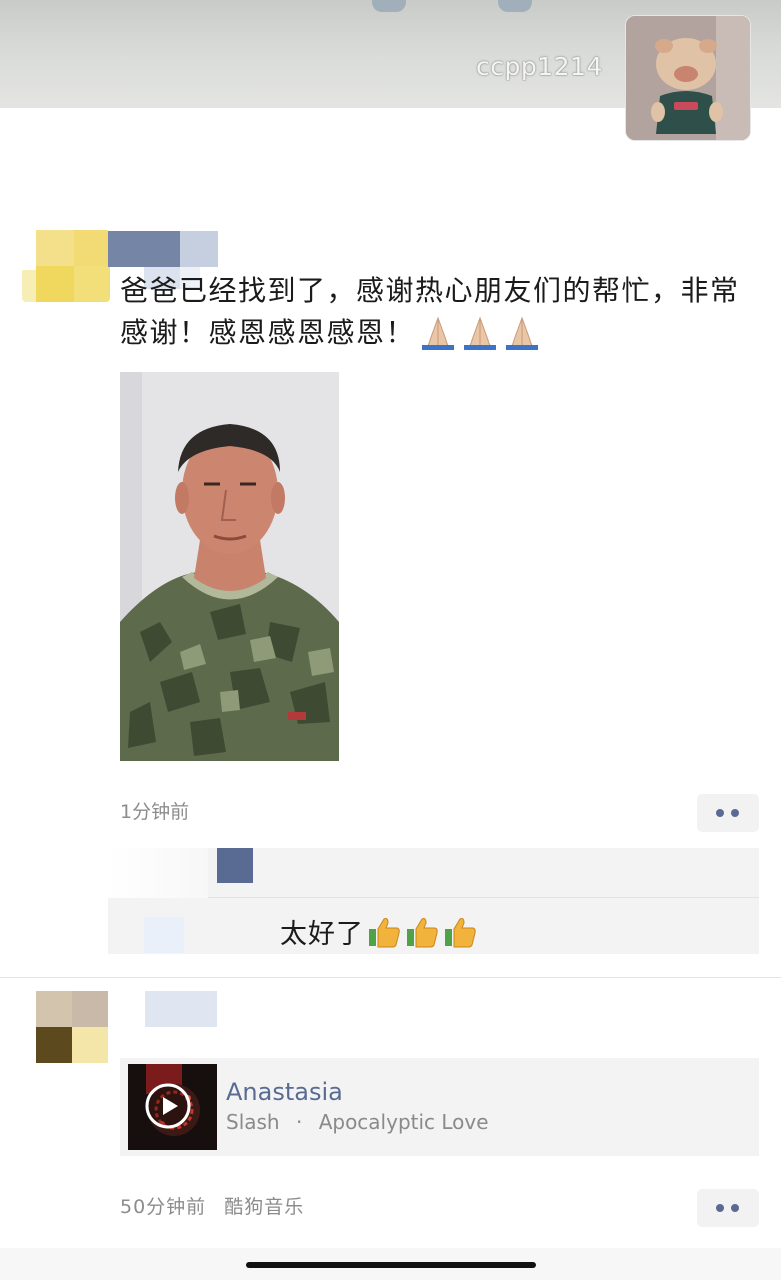 The image size is (781, 1280). What do you see at coordinates (433, 901) in the screenshot?
I see `comment-area: 太好了` at bounding box center [433, 901].